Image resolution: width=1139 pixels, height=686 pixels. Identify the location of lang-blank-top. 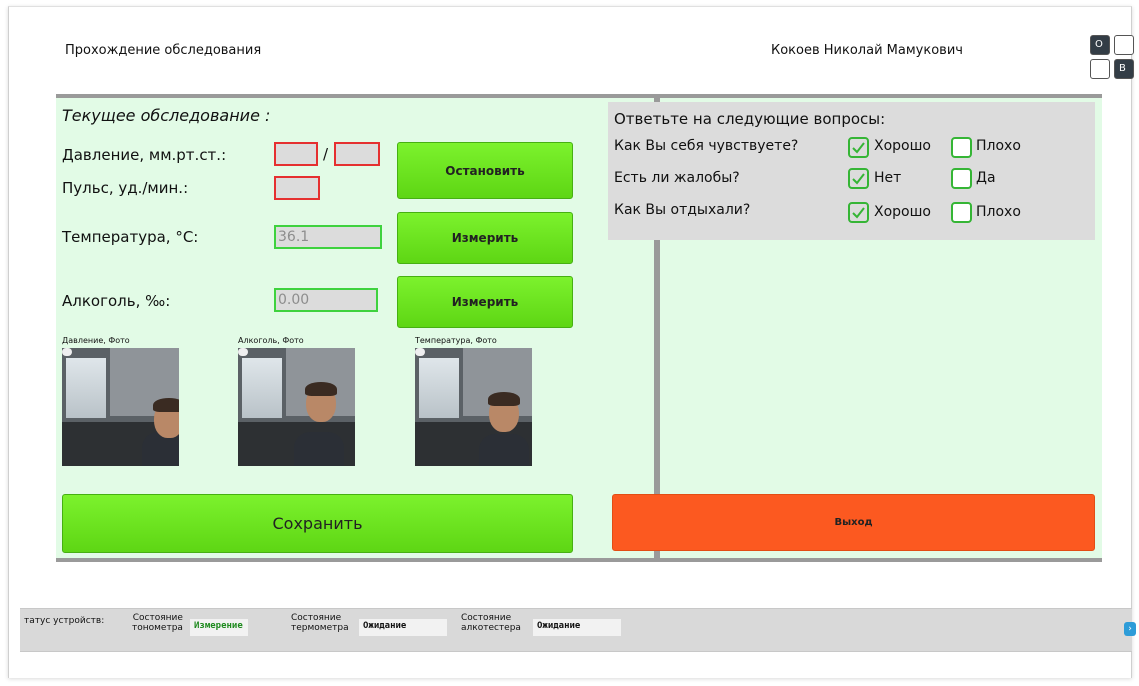
(1124, 45).